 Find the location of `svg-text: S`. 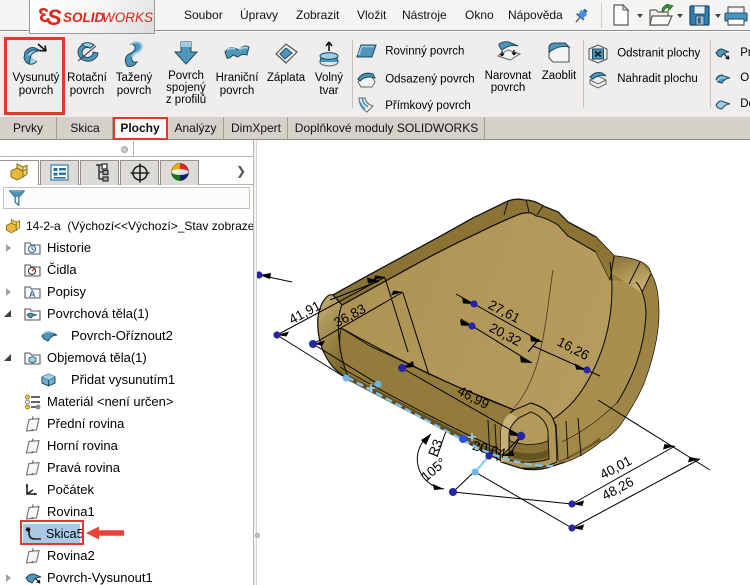

svg-text: S is located at coordinates (54, 17).